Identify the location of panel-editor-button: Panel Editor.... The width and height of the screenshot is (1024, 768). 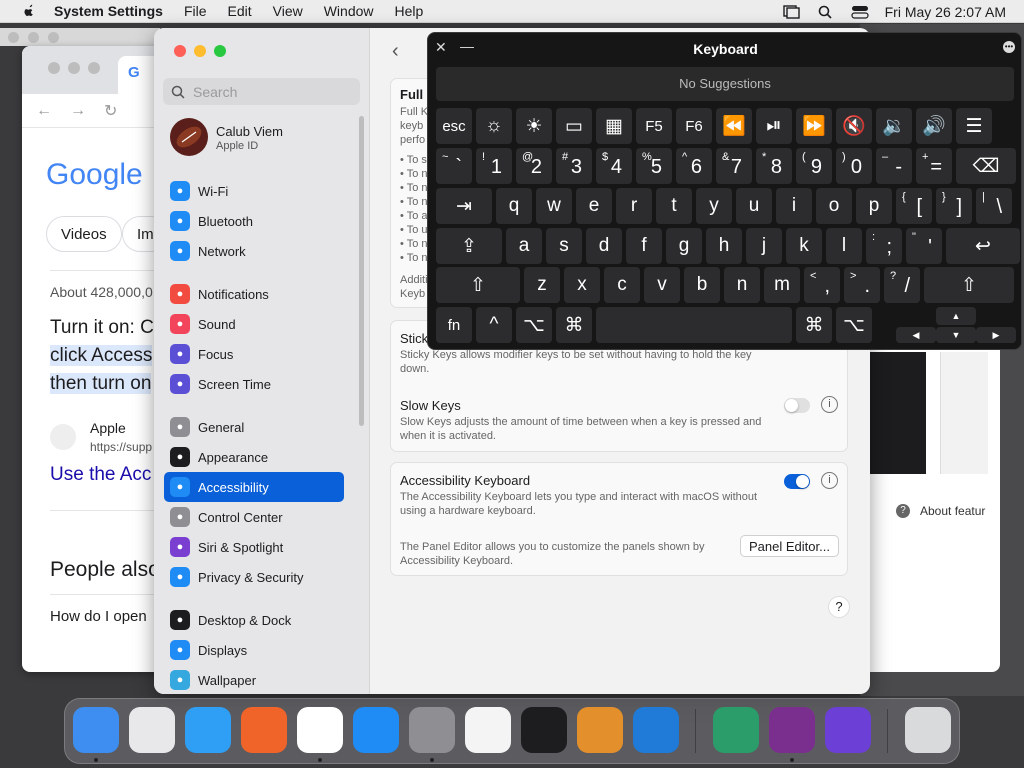
(789, 546).